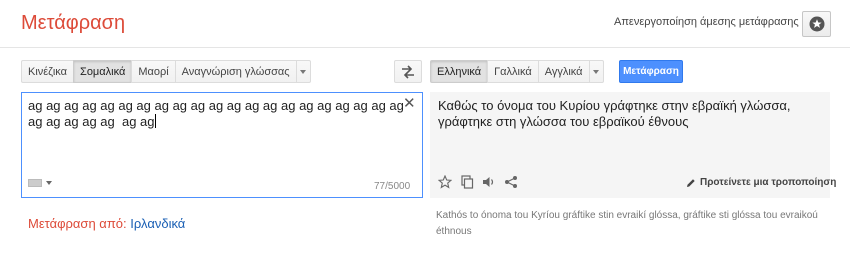  What do you see at coordinates (651, 71) in the screenshot?
I see `translate-button: Μετάφραση` at bounding box center [651, 71].